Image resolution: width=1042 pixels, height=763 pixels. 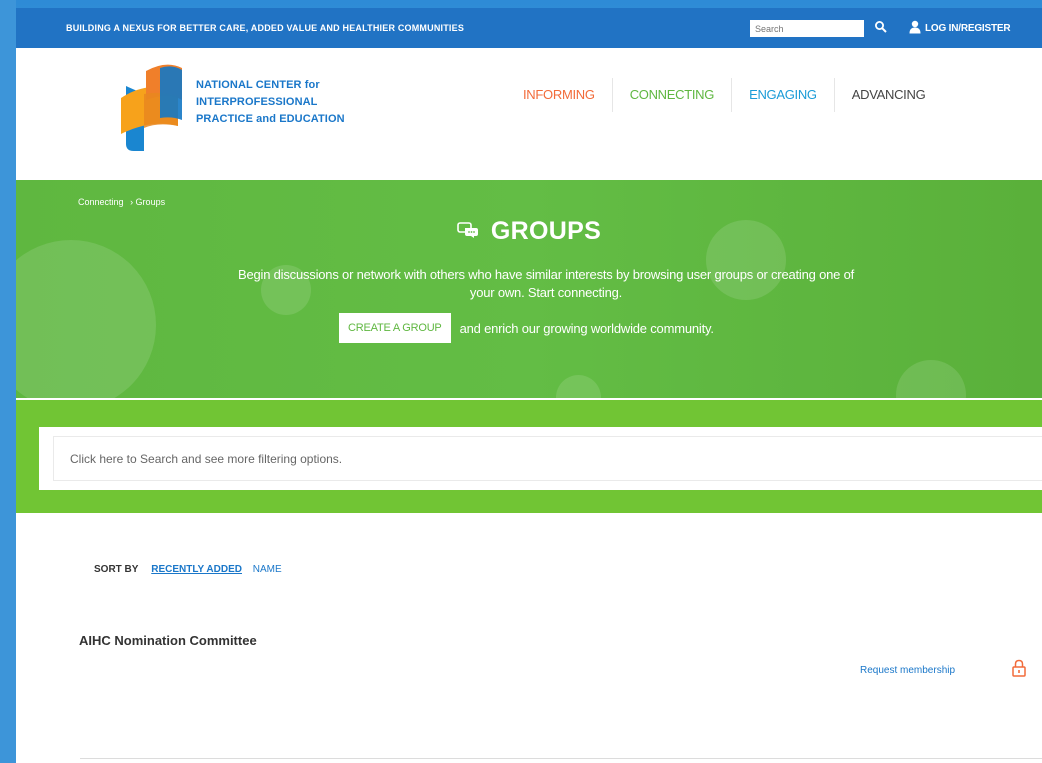 I want to click on window-left-edge, so click(x=8, y=381).